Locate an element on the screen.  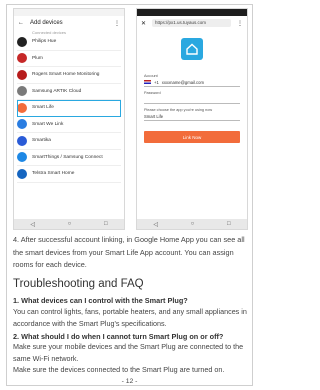
url-field: https://px1.us.tuyaus.com is located at coordinates (191, 23).